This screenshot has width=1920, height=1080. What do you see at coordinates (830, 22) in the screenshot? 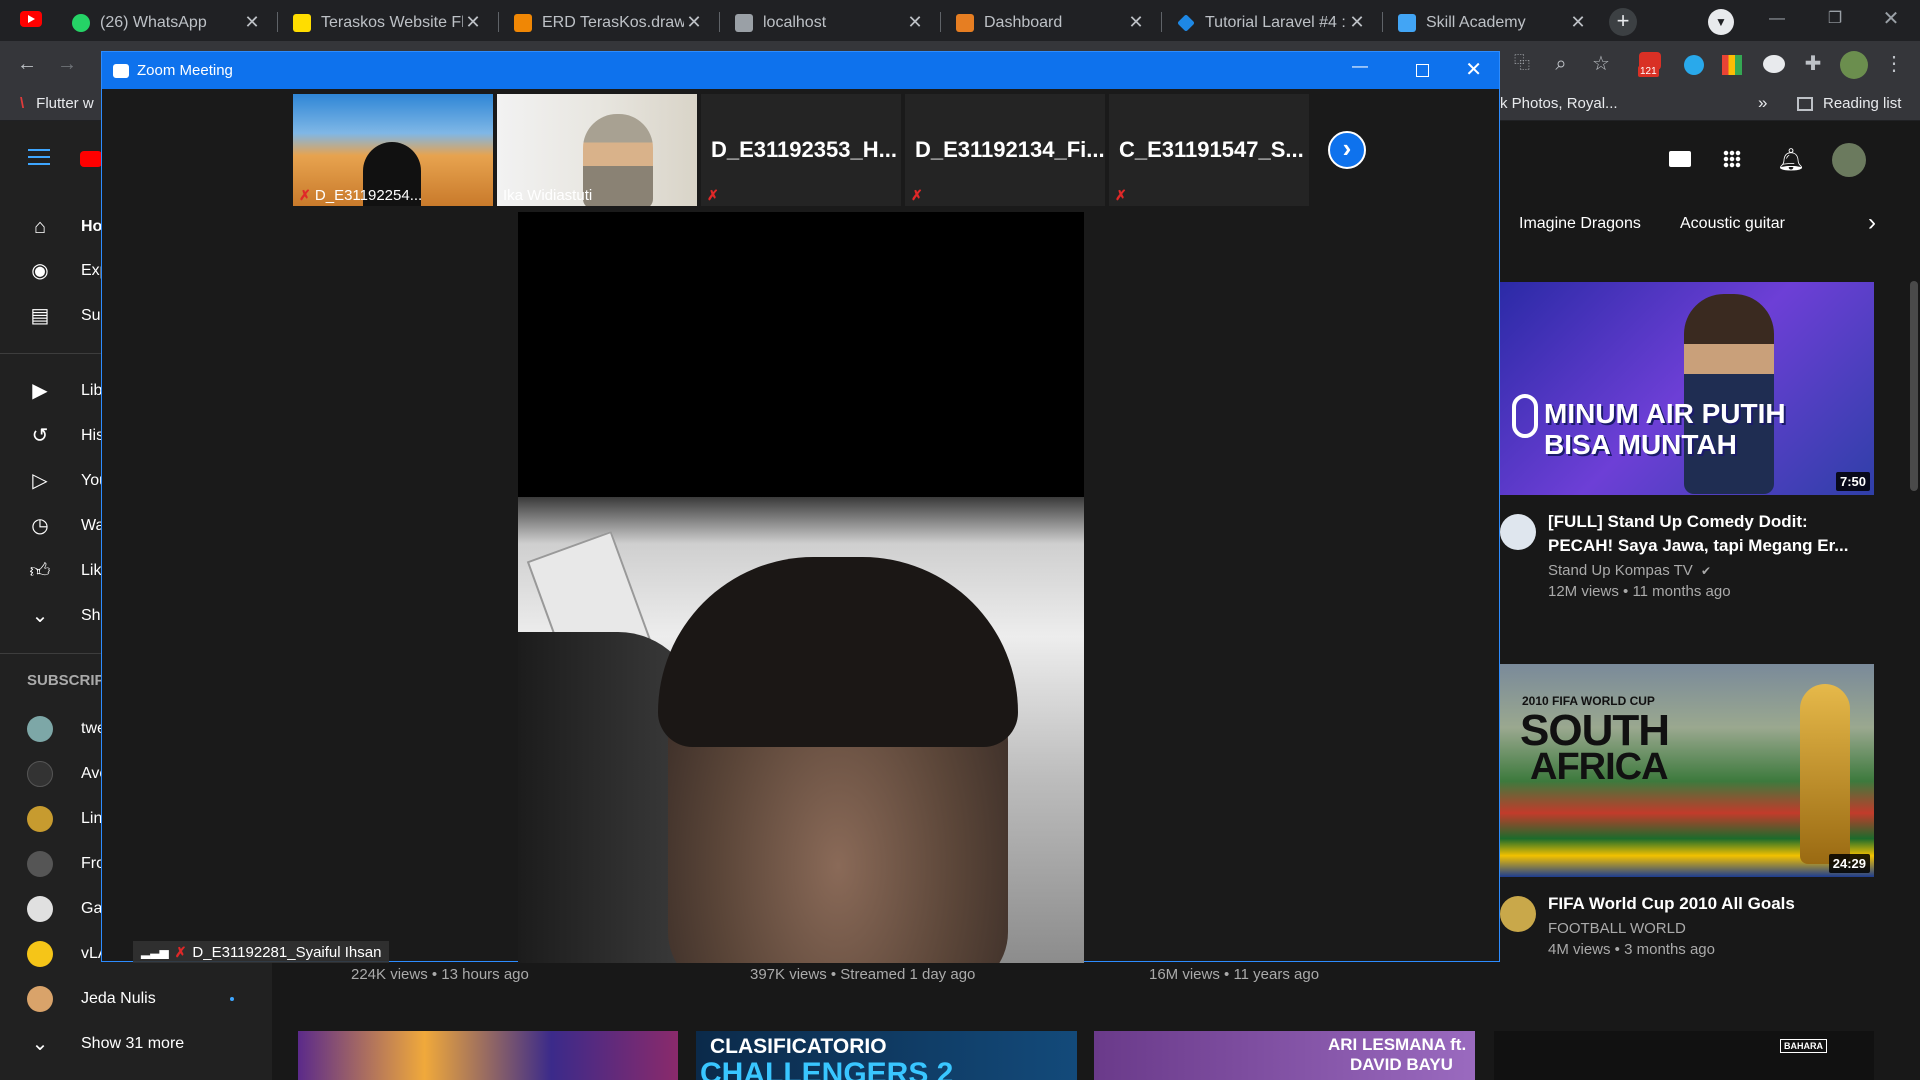
I see `tab-localhost: localhost ✕` at bounding box center [830, 22].